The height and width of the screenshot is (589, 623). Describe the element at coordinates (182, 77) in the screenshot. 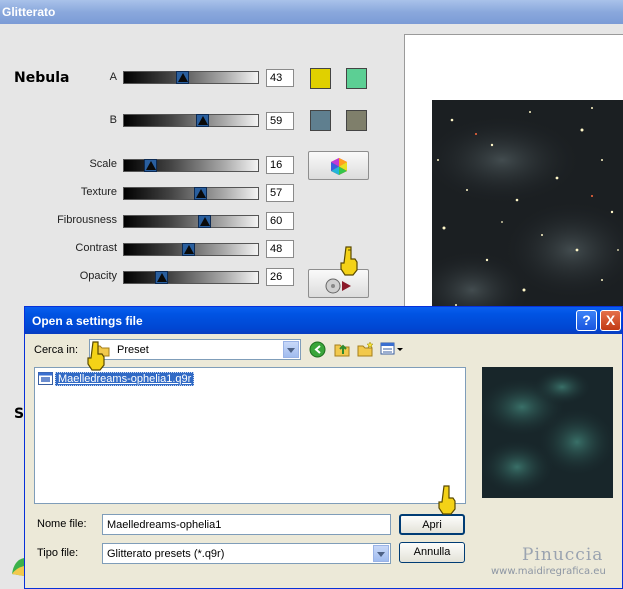

I see `slider-a-thumb` at that location.